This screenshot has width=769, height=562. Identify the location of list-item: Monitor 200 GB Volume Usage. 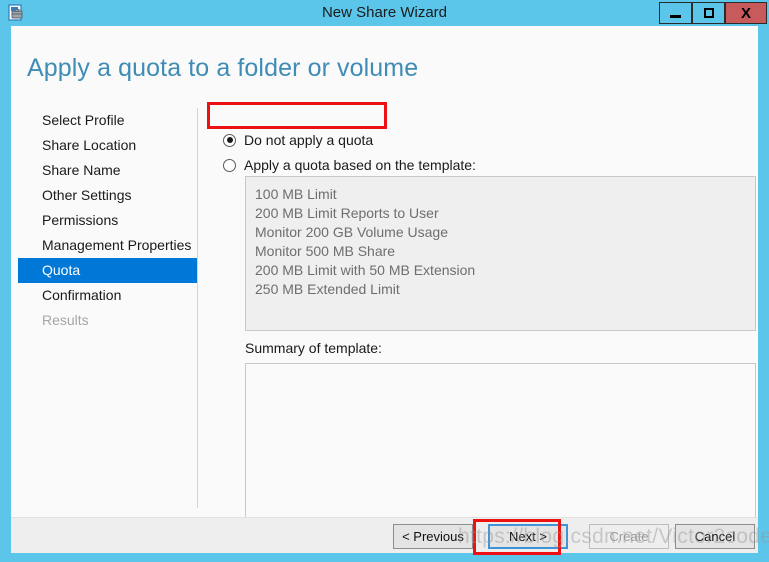
(500, 232).